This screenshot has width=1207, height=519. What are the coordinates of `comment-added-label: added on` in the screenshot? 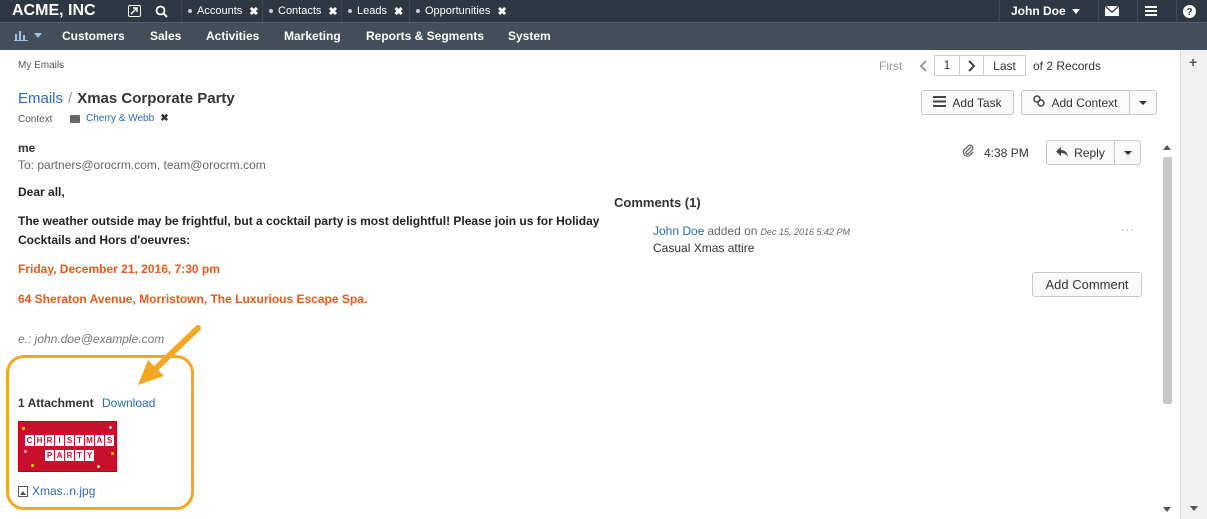 It's located at (732, 231).